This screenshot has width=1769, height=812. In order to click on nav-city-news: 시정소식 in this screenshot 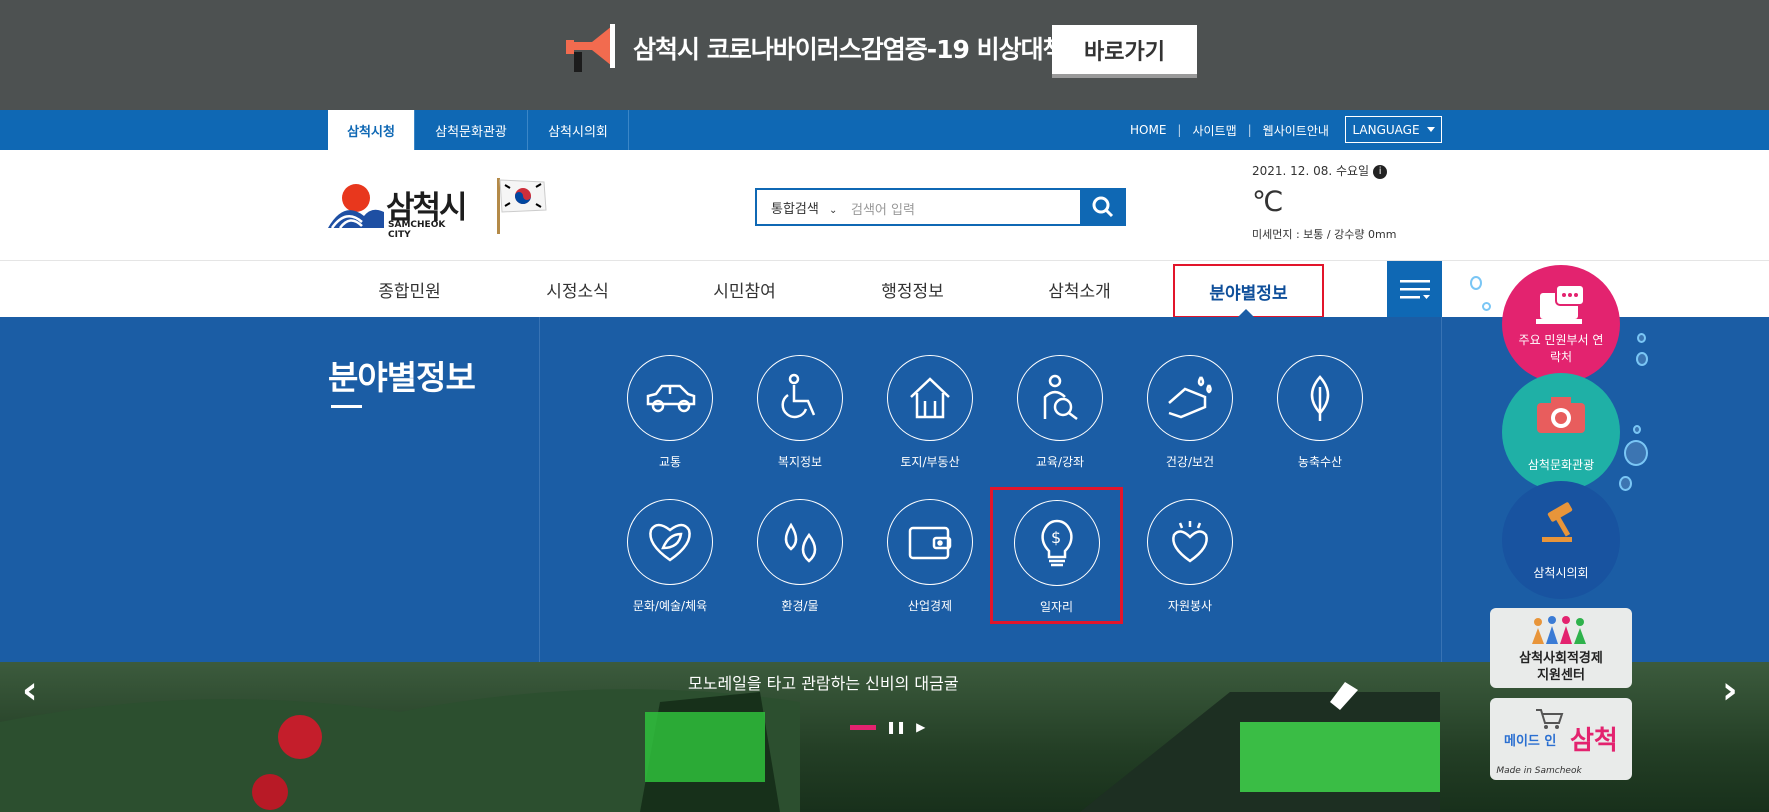, I will do `click(577, 289)`.